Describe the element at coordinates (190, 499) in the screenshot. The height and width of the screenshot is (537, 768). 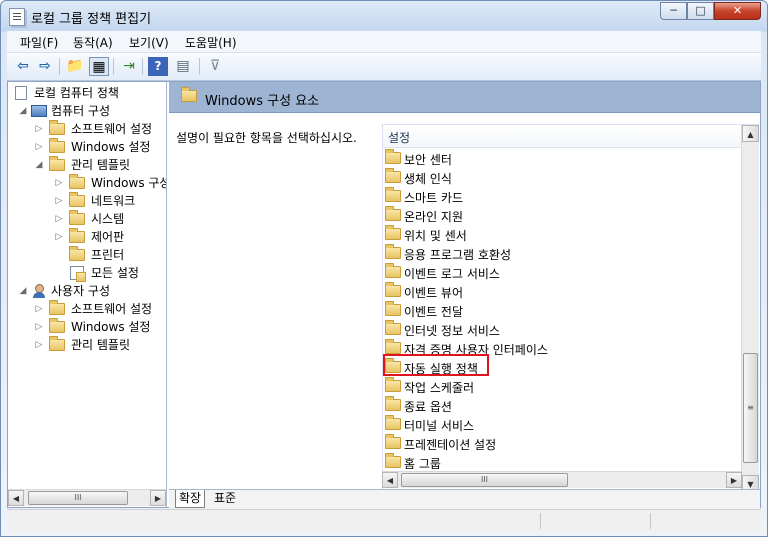
I see `tab-extended: 확장` at that location.